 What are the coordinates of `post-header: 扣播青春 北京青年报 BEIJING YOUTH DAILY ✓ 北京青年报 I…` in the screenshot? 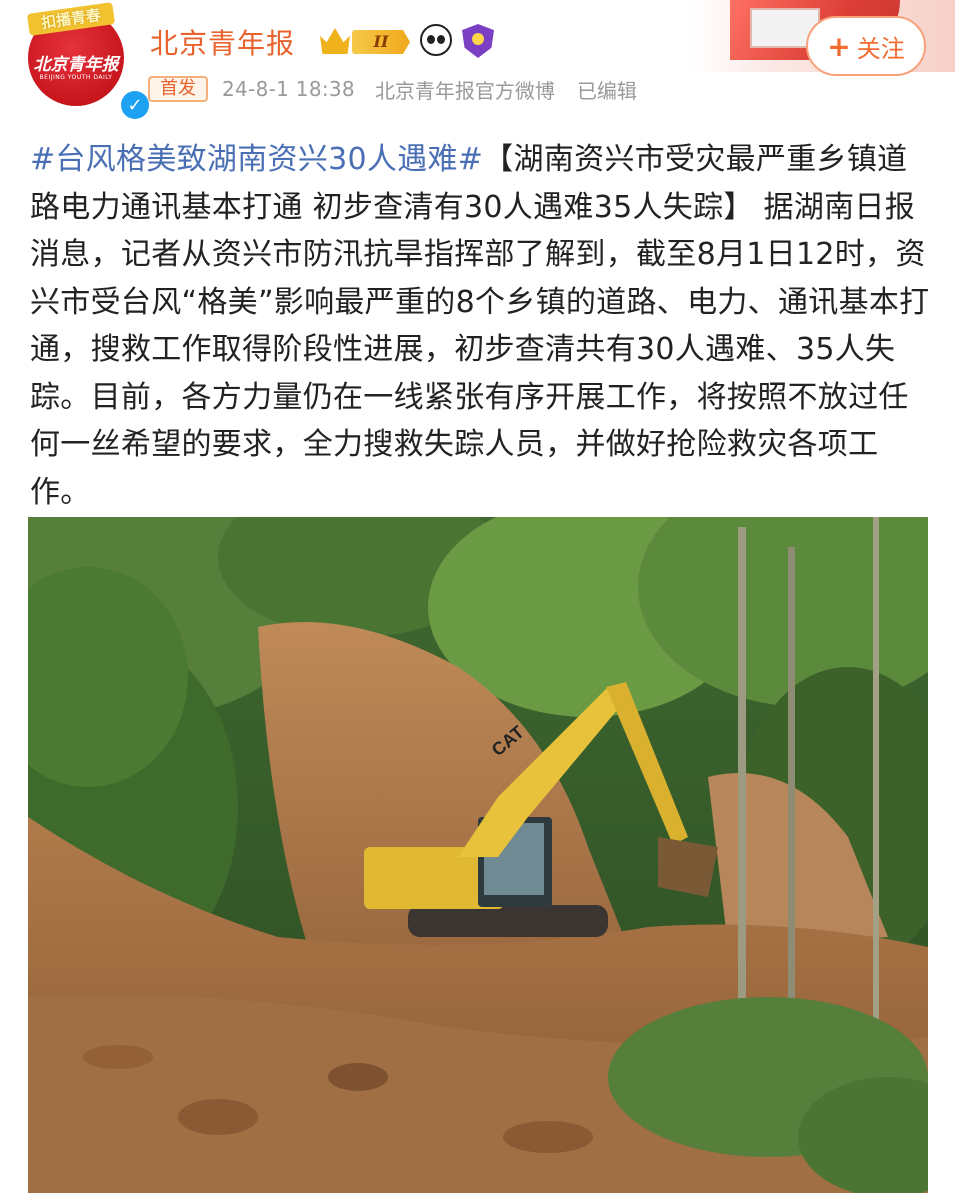 It's located at (477, 61).